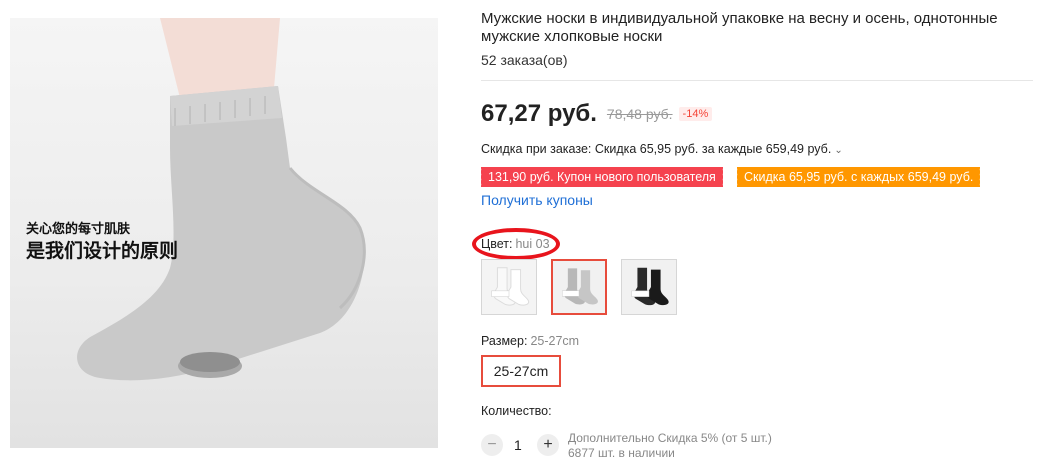 This screenshot has width=1042, height=466. What do you see at coordinates (695, 114) in the screenshot?
I see `discount-badge: -14%` at bounding box center [695, 114].